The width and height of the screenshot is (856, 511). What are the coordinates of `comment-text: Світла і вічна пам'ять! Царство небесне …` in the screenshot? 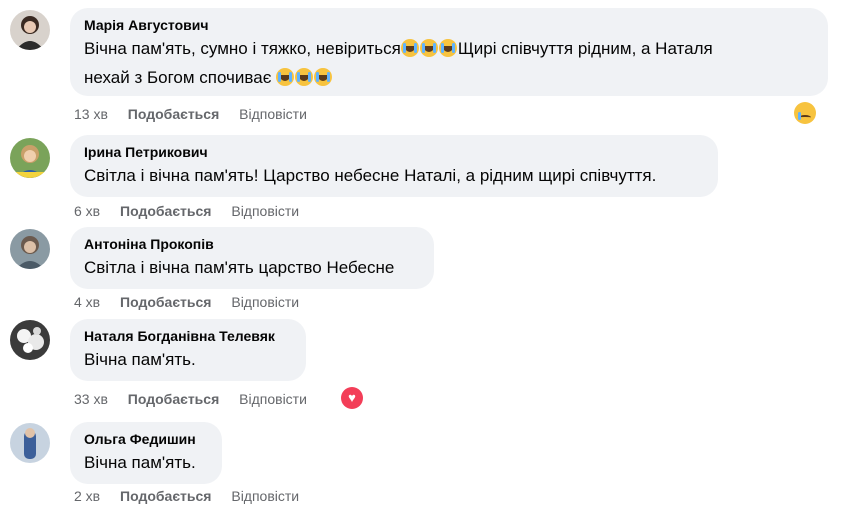 It's located at (370, 175).